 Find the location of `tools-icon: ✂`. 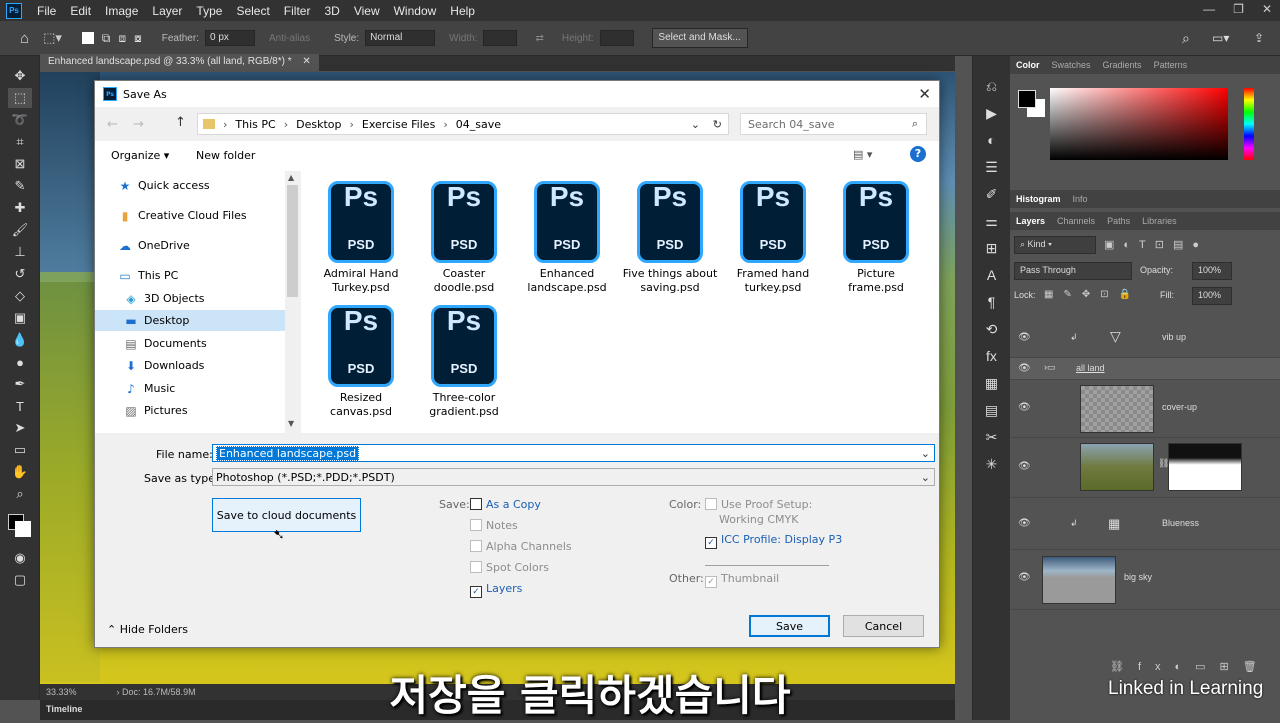

tools-icon: ✂ is located at coordinates (991, 437).